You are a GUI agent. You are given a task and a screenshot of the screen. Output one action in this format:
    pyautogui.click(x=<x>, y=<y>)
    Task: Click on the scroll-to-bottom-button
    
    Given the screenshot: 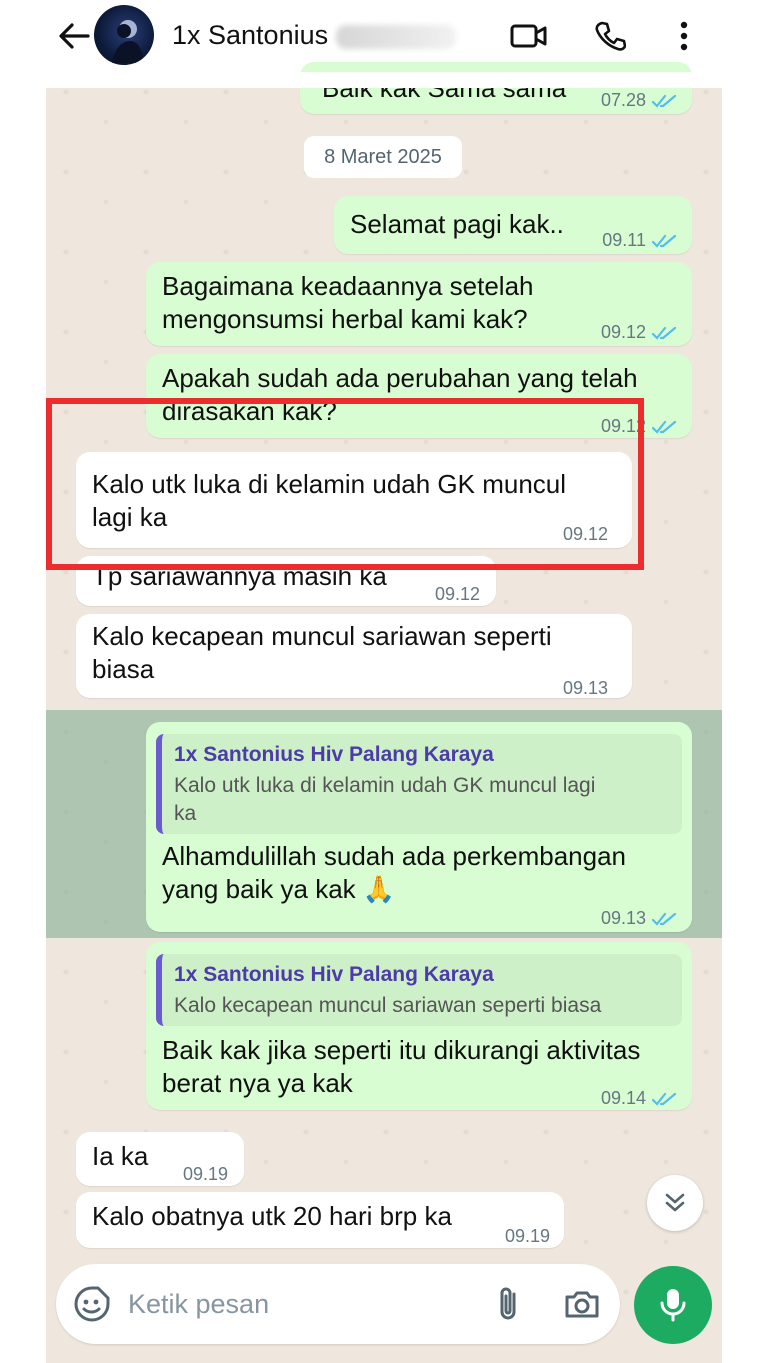 What is the action you would take?
    pyautogui.click(x=675, y=1203)
    